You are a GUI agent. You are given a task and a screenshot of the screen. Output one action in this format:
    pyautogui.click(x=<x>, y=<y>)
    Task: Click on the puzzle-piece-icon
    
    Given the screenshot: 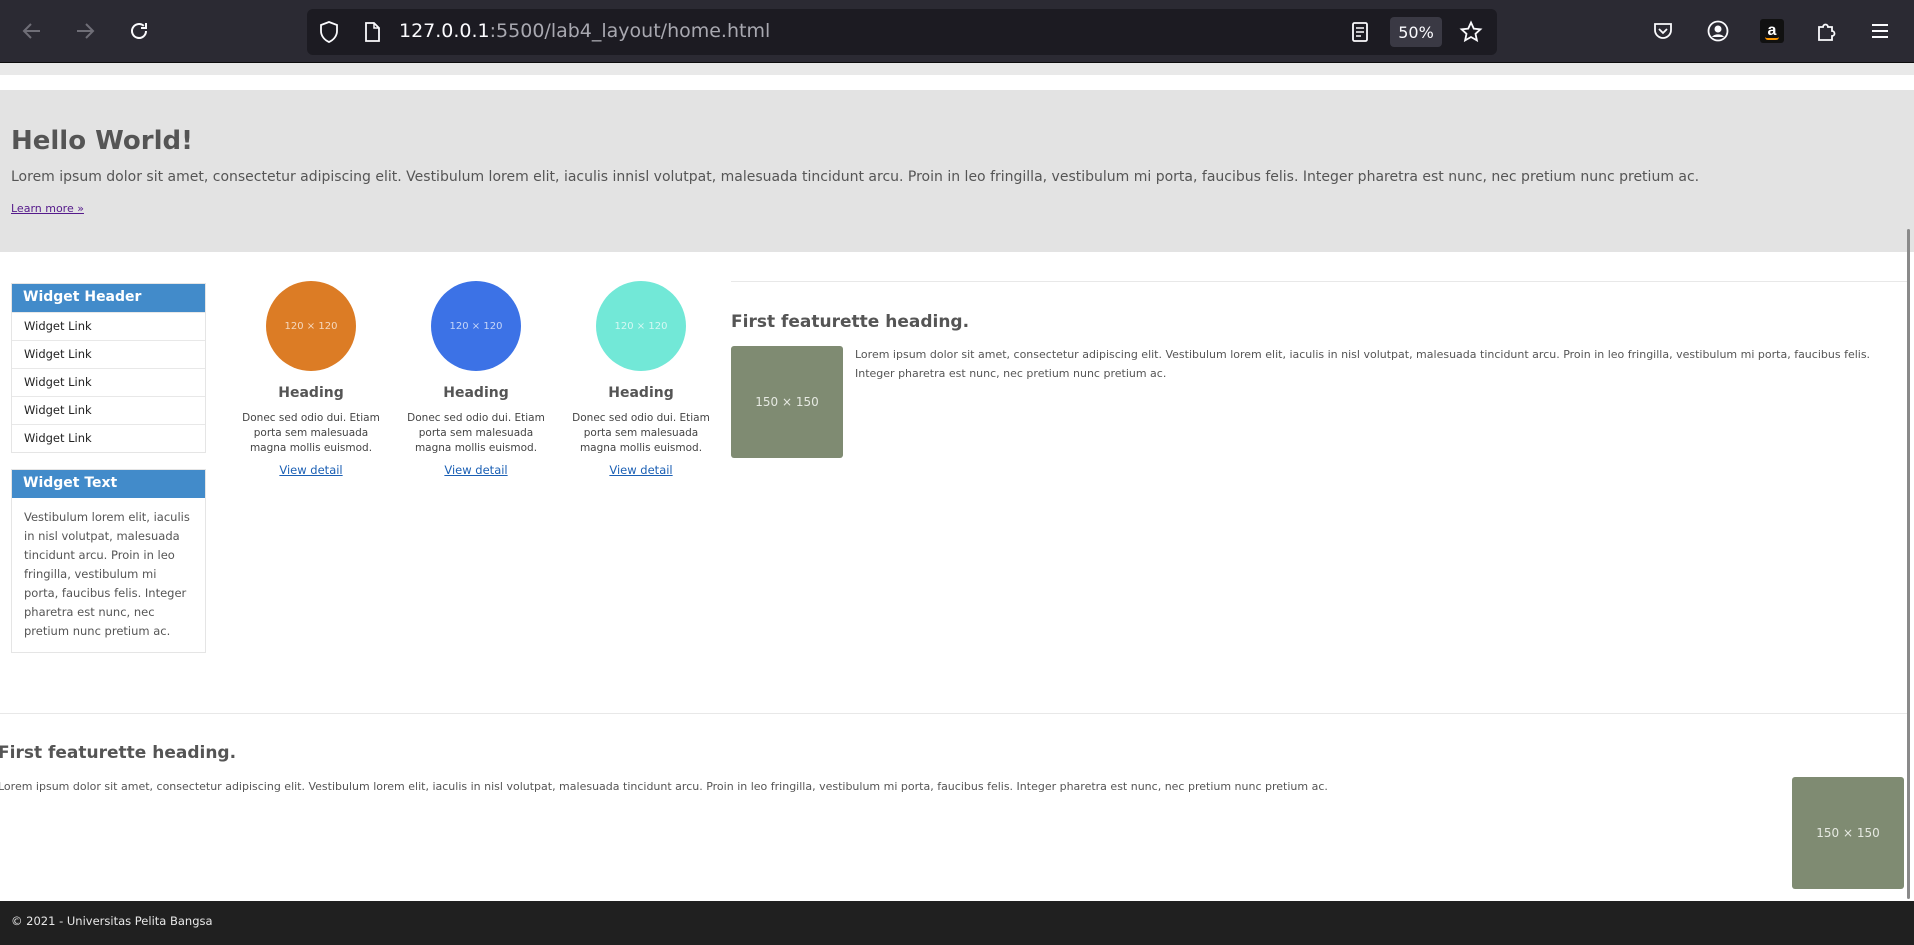 What is the action you would take?
    pyautogui.click(x=1827, y=32)
    